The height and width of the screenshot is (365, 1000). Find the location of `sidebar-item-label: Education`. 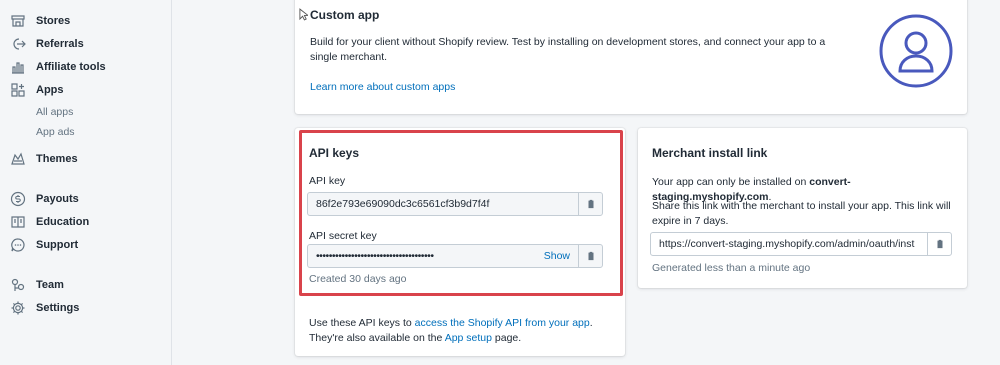

sidebar-item-label: Education is located at coordinates (63, 222).